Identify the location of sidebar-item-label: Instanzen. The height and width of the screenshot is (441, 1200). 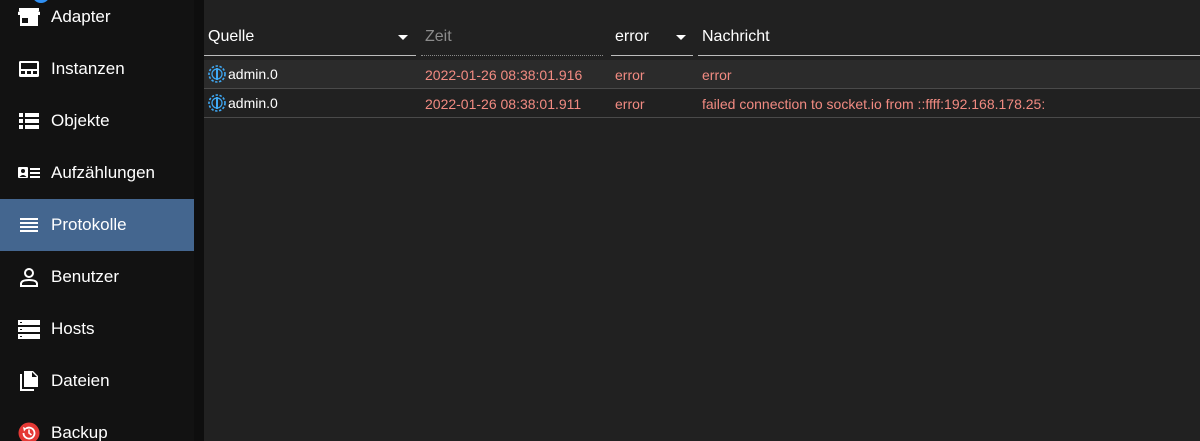
(88, 68).